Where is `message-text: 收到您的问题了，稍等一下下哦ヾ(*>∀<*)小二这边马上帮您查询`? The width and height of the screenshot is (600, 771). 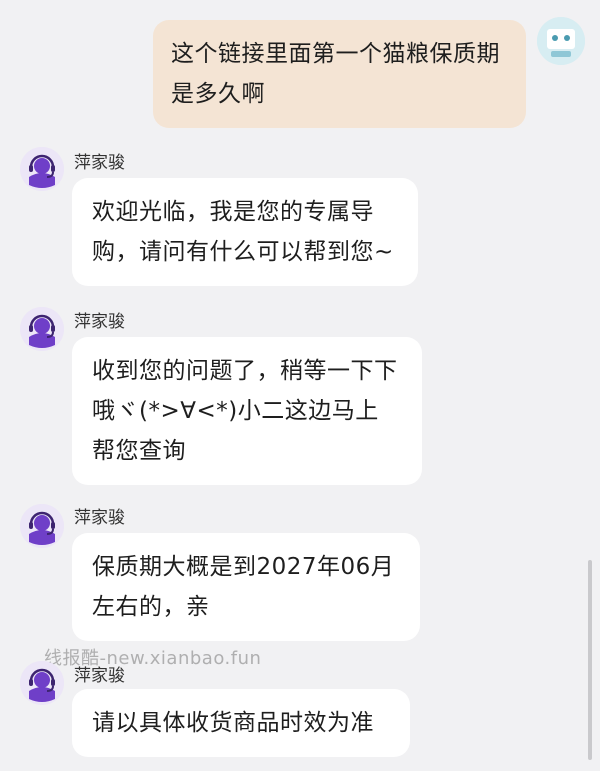 message-text: 收到您的问题了，稍等一下下哦ヾ(*>∀<*)小二这边马上帮您查询 is located at coordinates (245, 411).